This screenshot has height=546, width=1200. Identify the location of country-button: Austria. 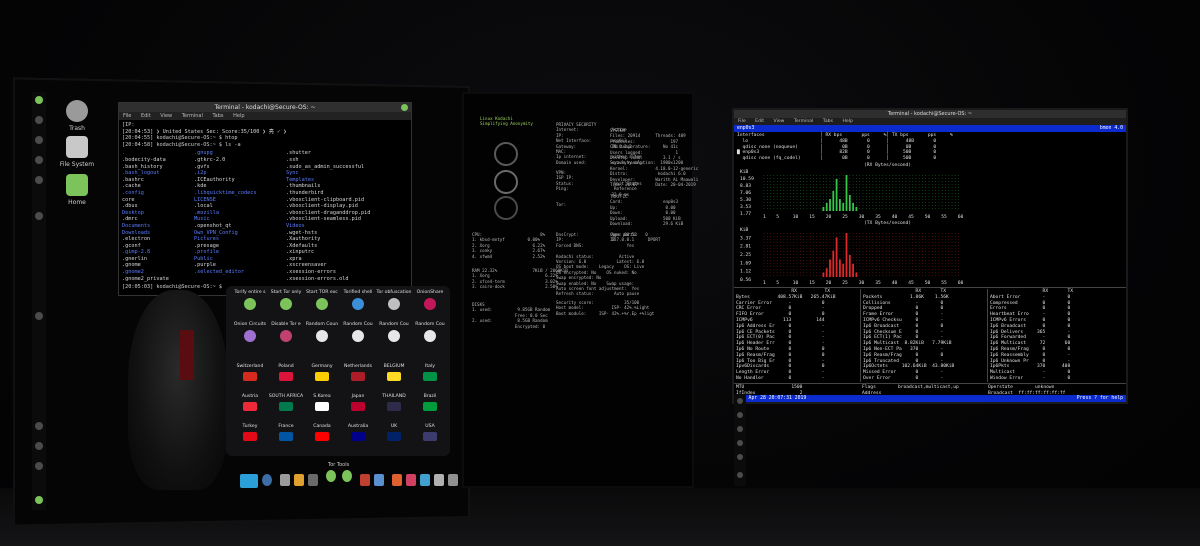
(250, 402).